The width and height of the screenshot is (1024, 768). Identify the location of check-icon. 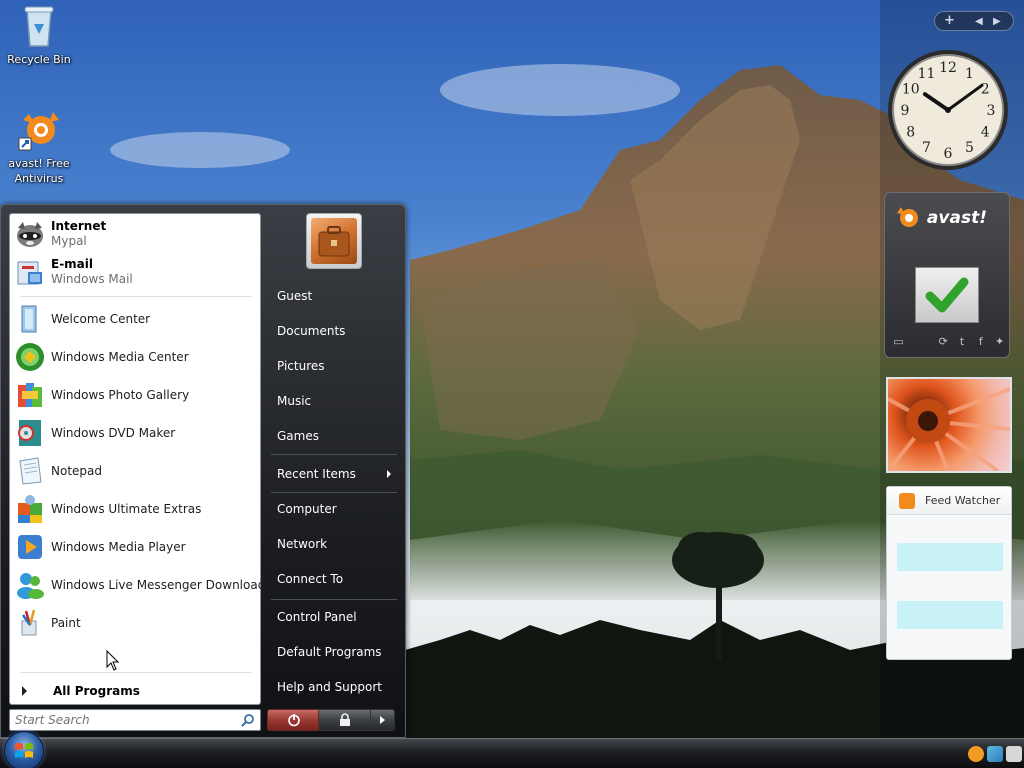
(947, 295).